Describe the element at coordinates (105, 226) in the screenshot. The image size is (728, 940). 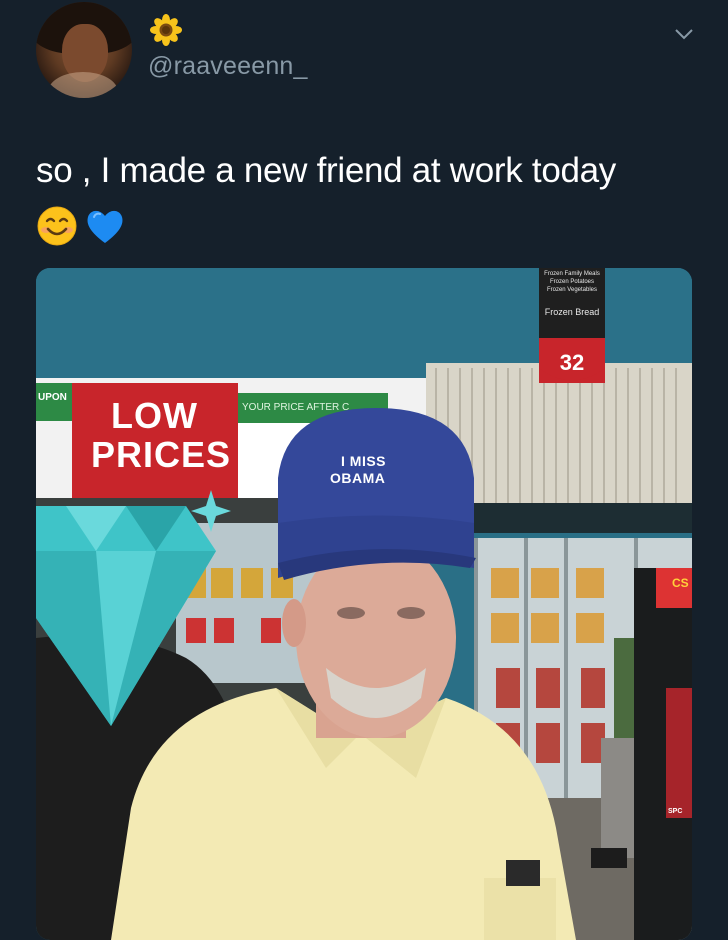
I see `blue-heart-emoji` at that location.